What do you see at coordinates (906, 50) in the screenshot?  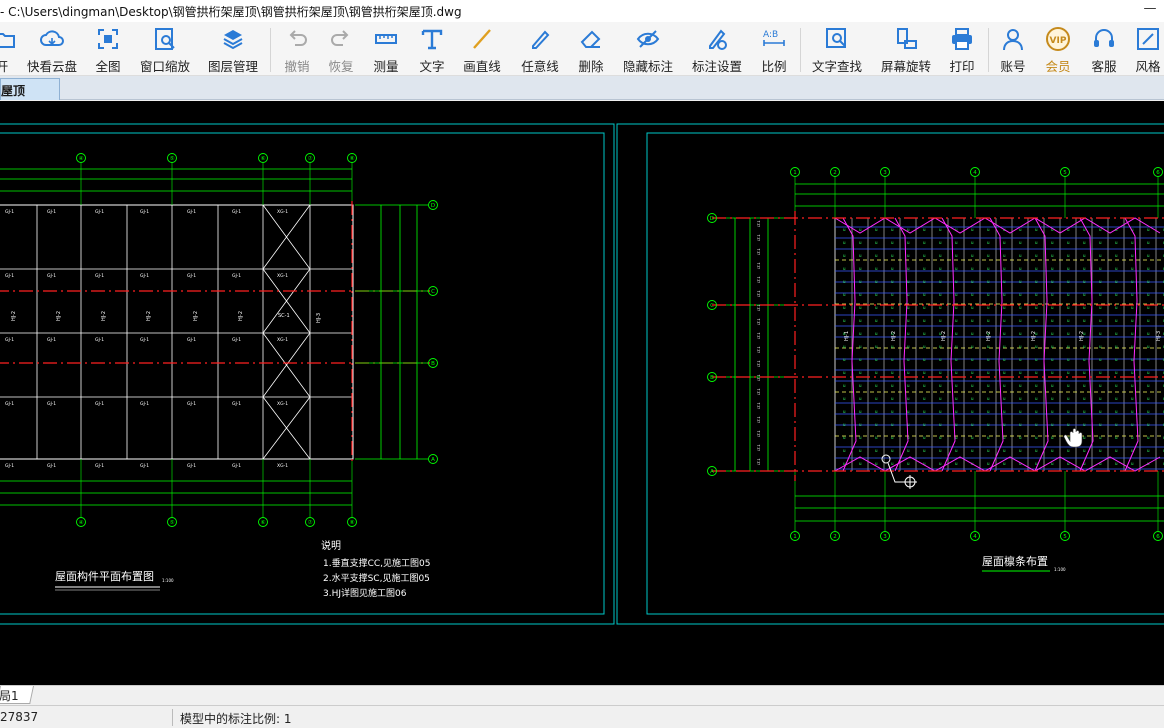 I see `toolbar-rotate-screen-button: 屏幕旋转` at bounding box center [906, 50].